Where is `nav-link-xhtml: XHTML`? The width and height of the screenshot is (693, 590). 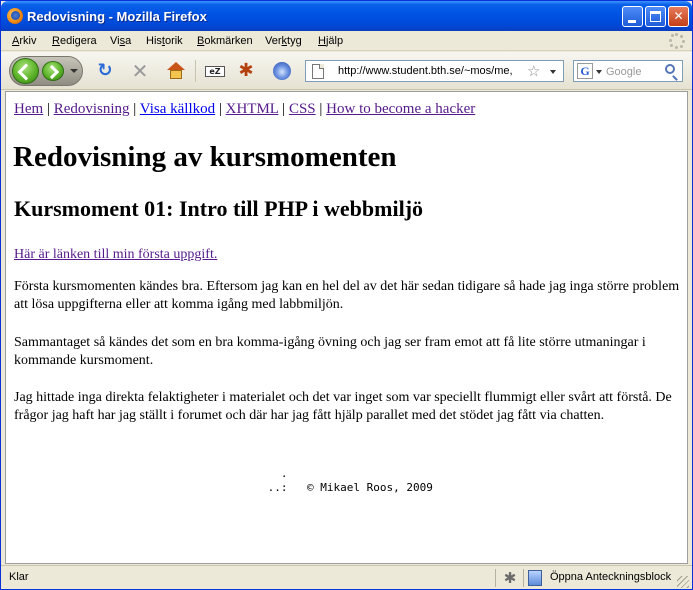 nav-link-xhtml: XHTML is located at coordinates (252, 109).